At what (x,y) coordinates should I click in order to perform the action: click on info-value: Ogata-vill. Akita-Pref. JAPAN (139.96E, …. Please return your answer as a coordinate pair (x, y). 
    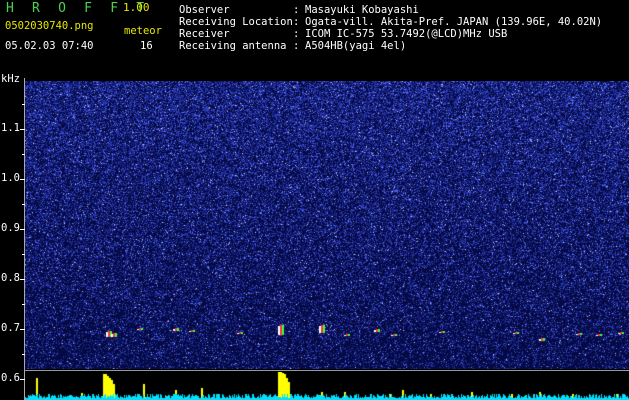
    Looking at the image, I should click on (454, 22).